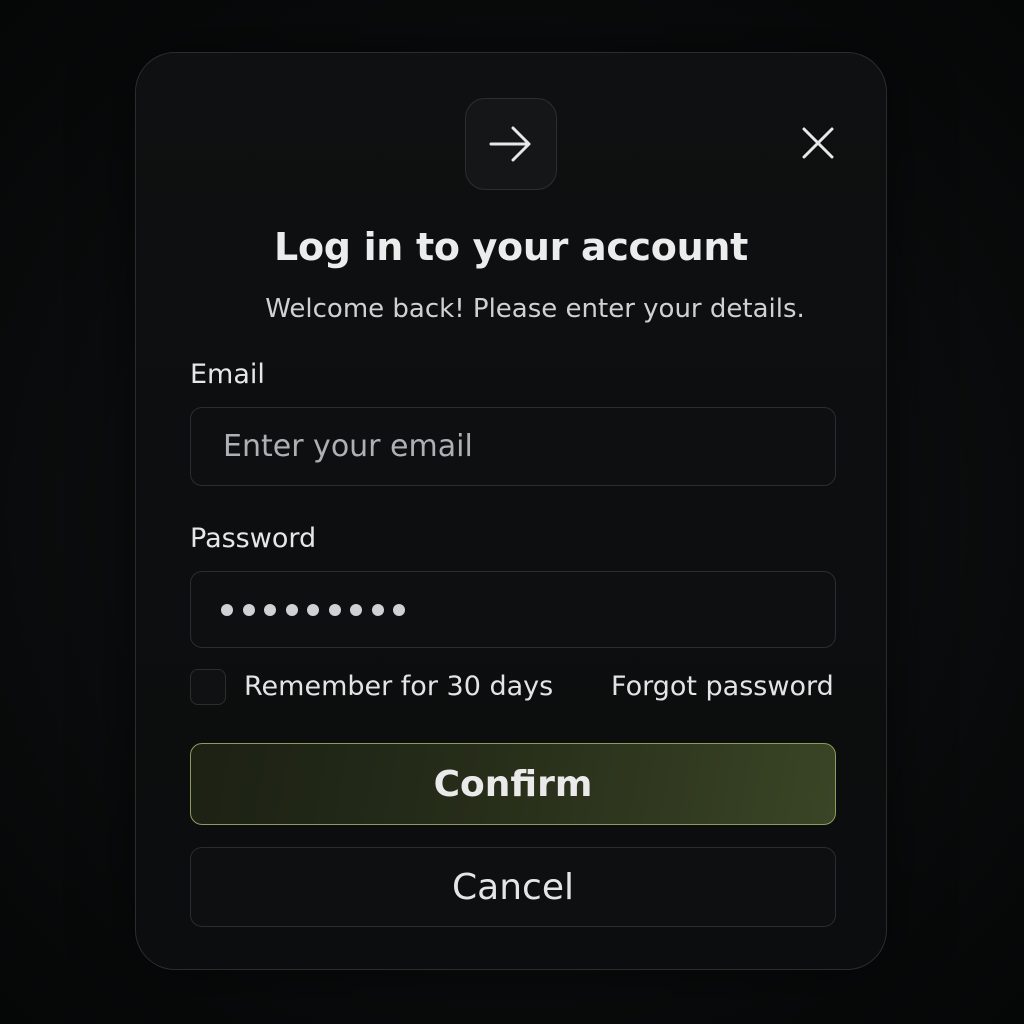 This screenshot has width=1024, height=1024. I want to click on password-field, so click(513, 609).